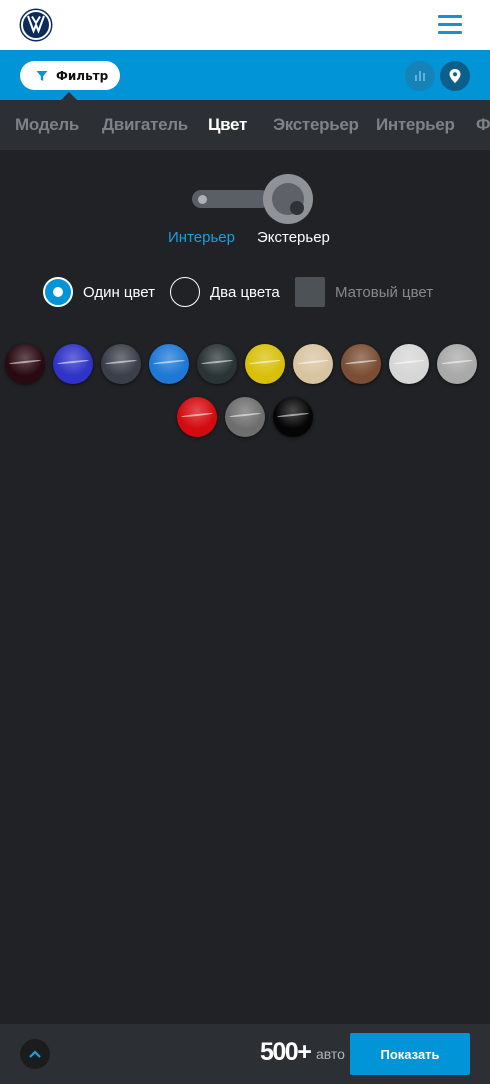  What do you see at coordinates (121, 364) in the screenshot?
I see `color-swatch-dark-graphite` at bounding box center [121, 364].